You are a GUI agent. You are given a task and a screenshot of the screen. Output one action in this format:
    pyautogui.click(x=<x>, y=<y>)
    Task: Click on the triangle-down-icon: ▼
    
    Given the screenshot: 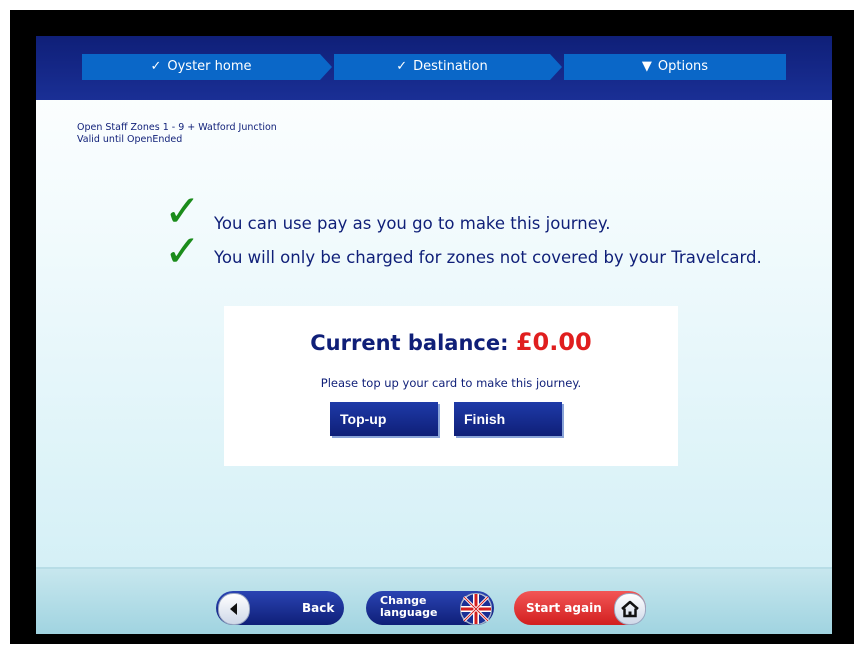 What is the action you would take?
    pyautogui.click(x=646, y=66)
    